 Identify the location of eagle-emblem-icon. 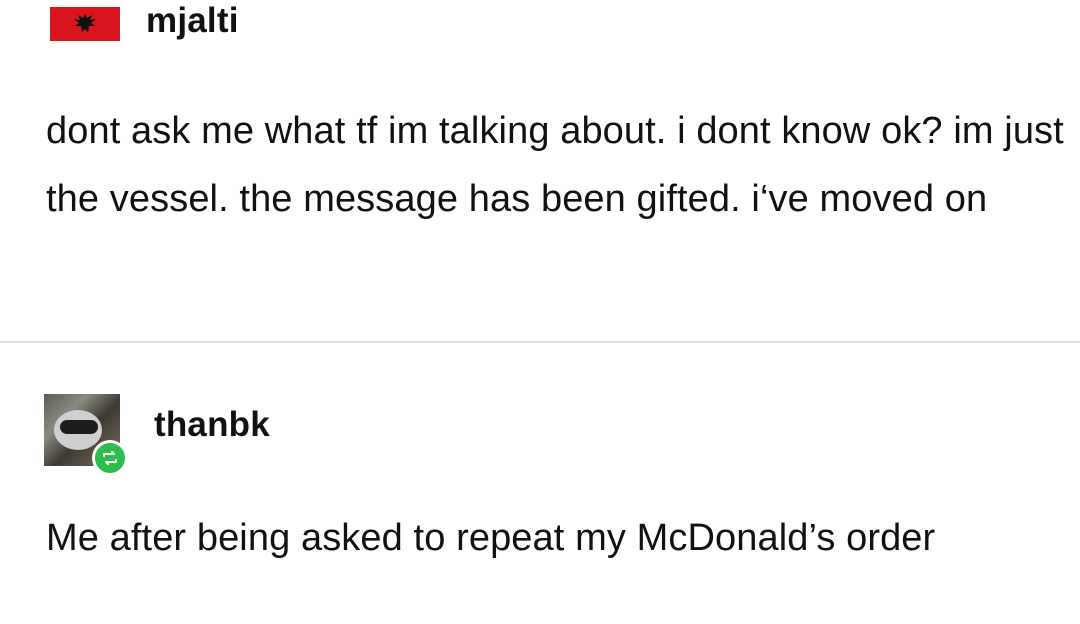
(85, 23).